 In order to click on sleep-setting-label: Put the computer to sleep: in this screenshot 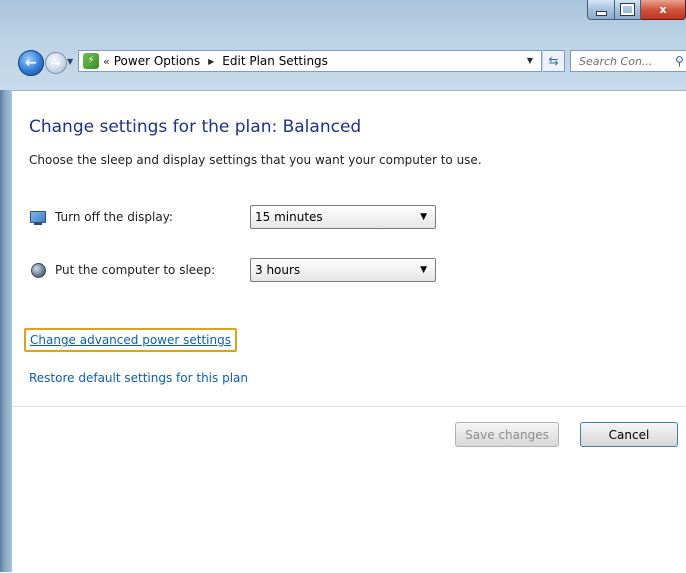, I will do `click(135, 270)`.